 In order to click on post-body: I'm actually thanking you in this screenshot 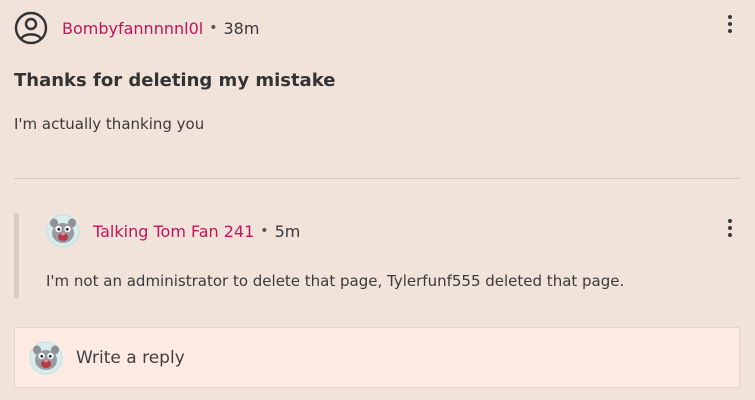, I will do `click(109, 124)`.